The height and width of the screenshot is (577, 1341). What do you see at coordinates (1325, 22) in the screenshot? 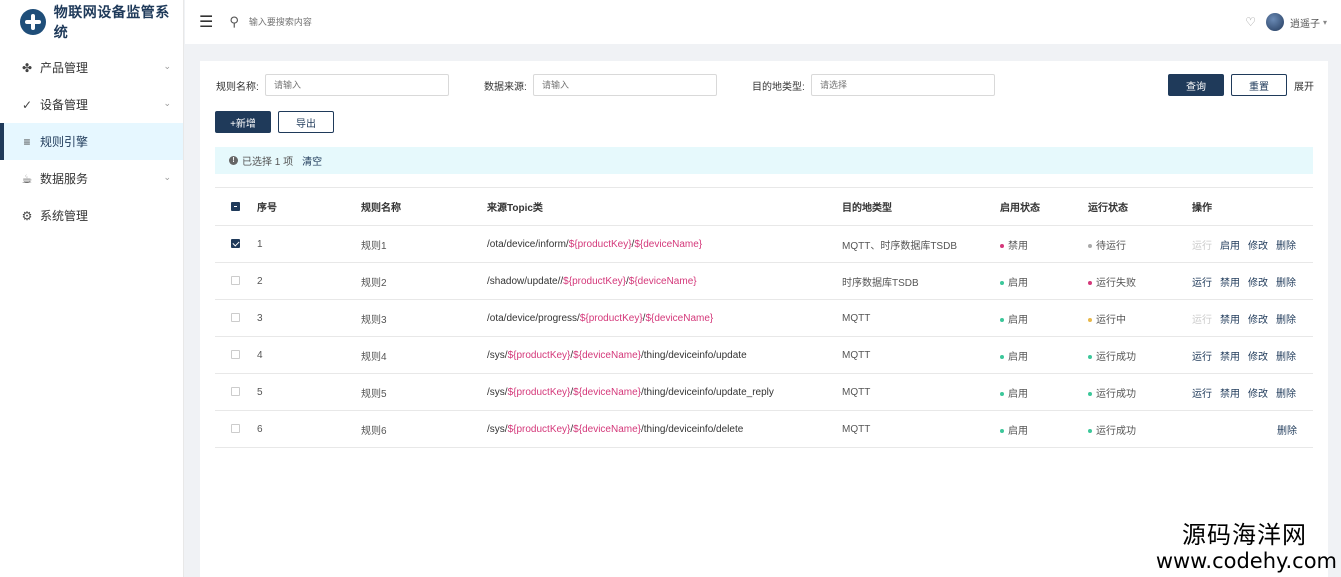
I see `chevron-down-icon: ▾` at bounding box center [1325, 22].